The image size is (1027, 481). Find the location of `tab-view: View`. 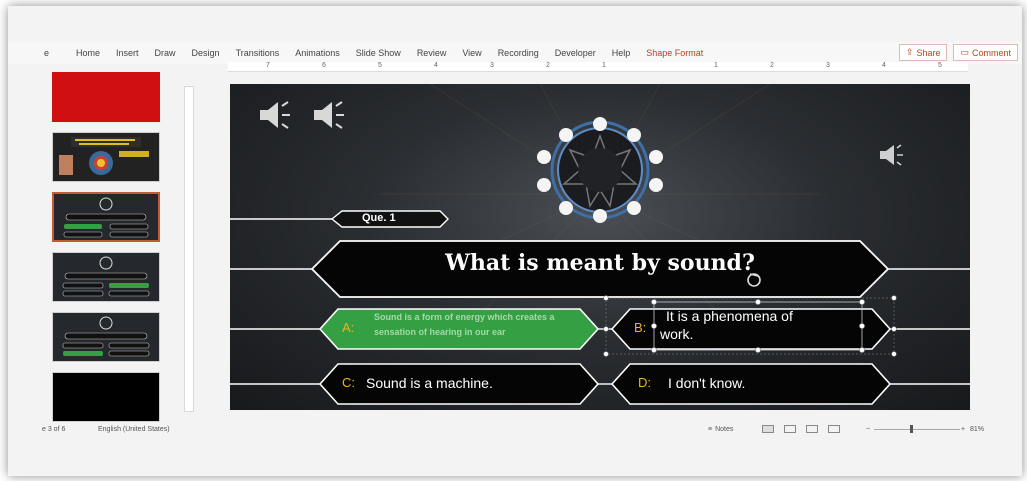

tab-view: View is located at coordinates (471, 53).